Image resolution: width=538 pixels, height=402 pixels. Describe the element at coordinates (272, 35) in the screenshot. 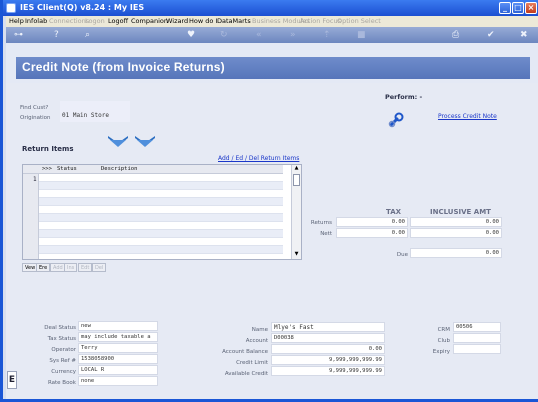

I see `toolbar: ⊶ ? ⌕ ♥ ↻ « » ⇡ ■ ⎙ ✔ ✖` at that location.